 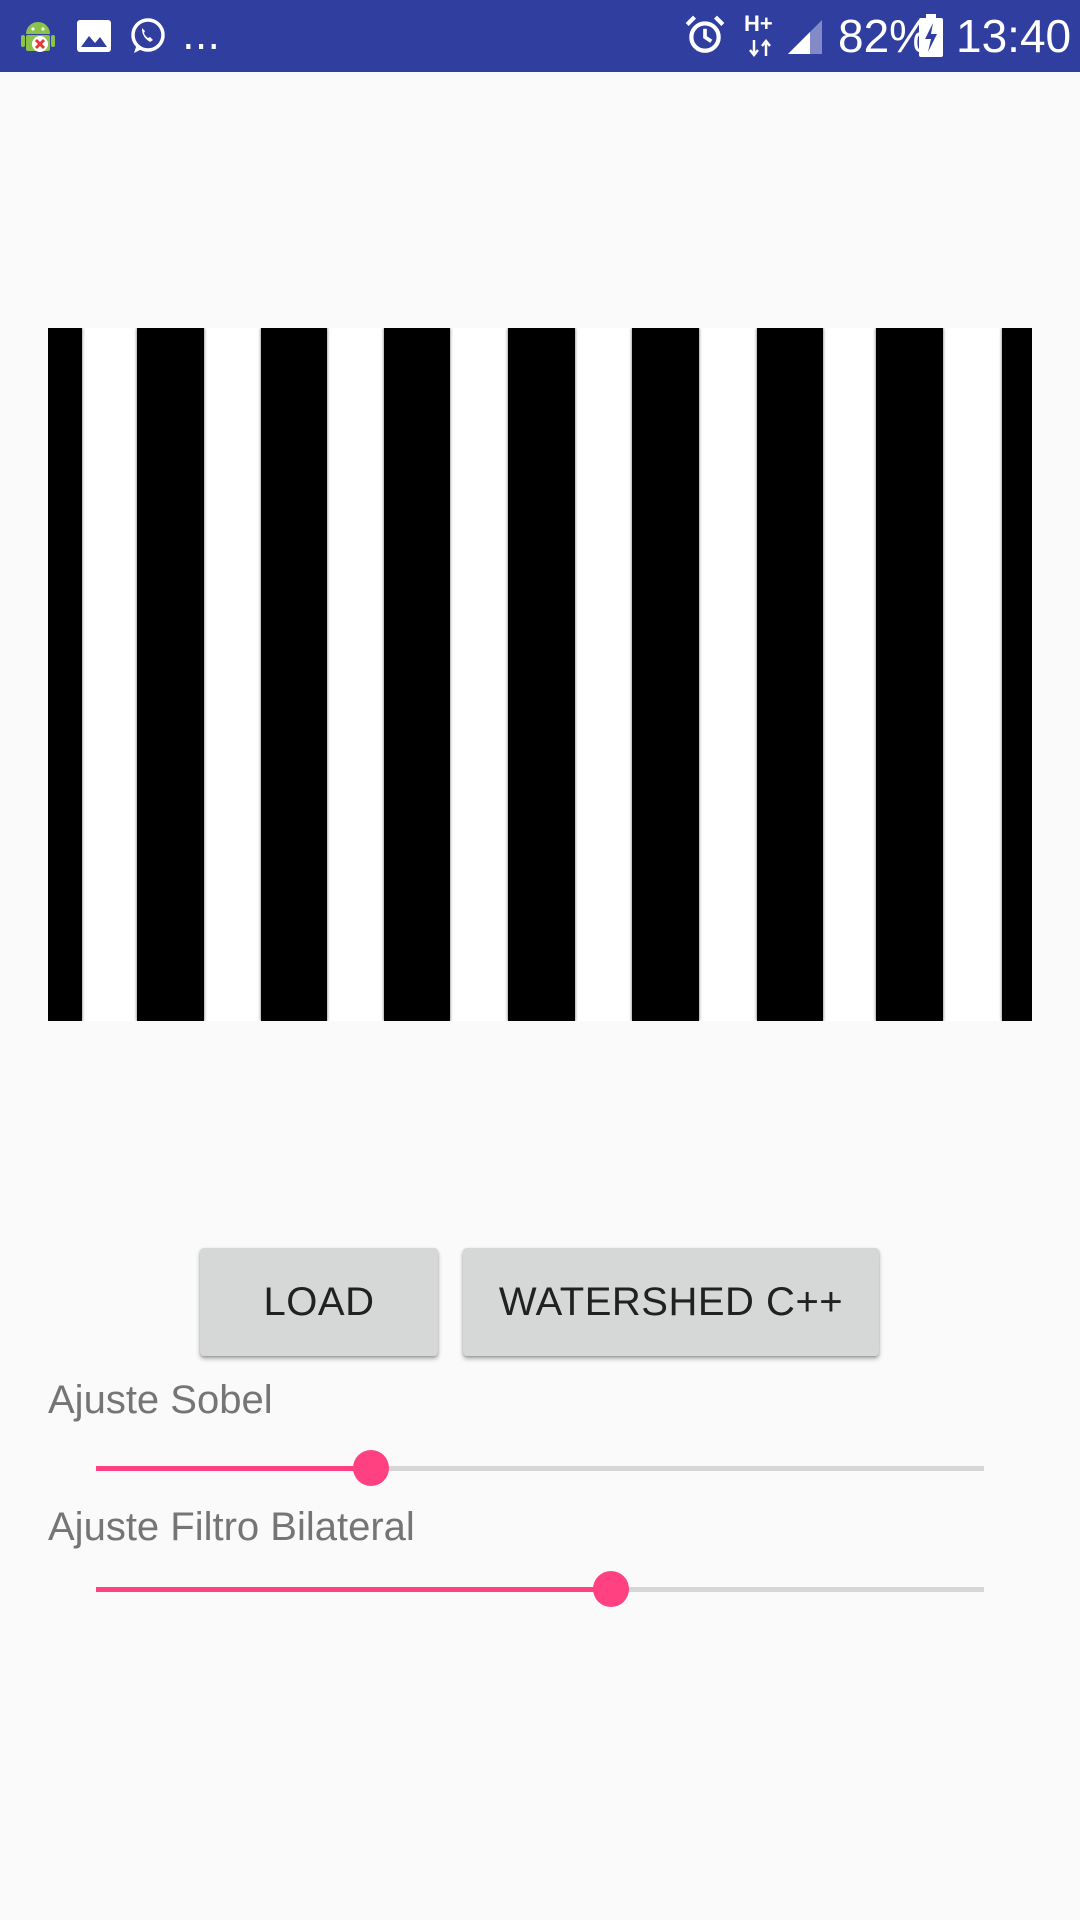 What do you see at coordinates (884, 36) in the screenshot?
I see `battery-percent: 82%` at bounding box center [884, 36].